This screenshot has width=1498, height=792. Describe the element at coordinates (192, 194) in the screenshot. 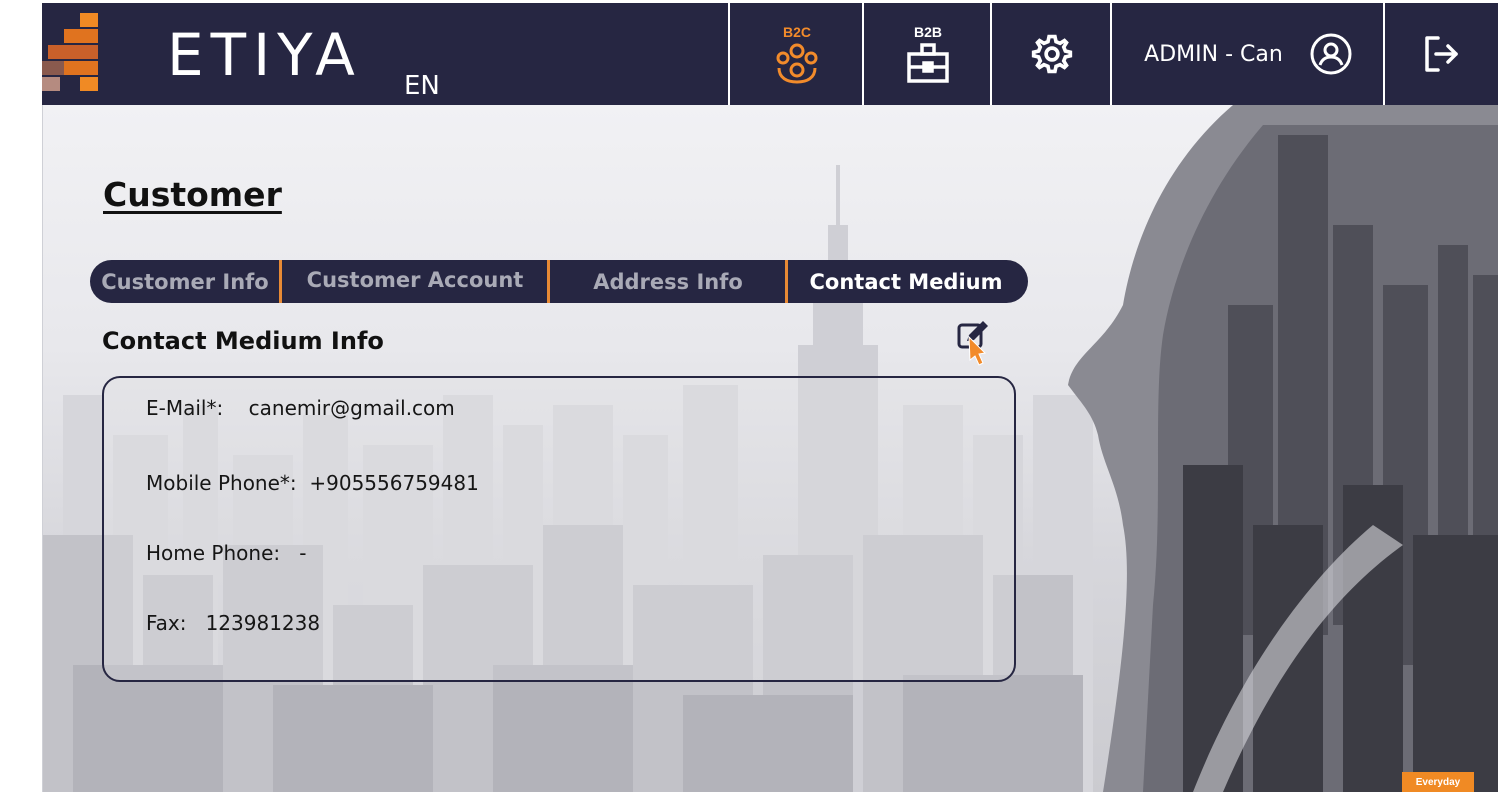

I see `page-title: Customer` at that location.